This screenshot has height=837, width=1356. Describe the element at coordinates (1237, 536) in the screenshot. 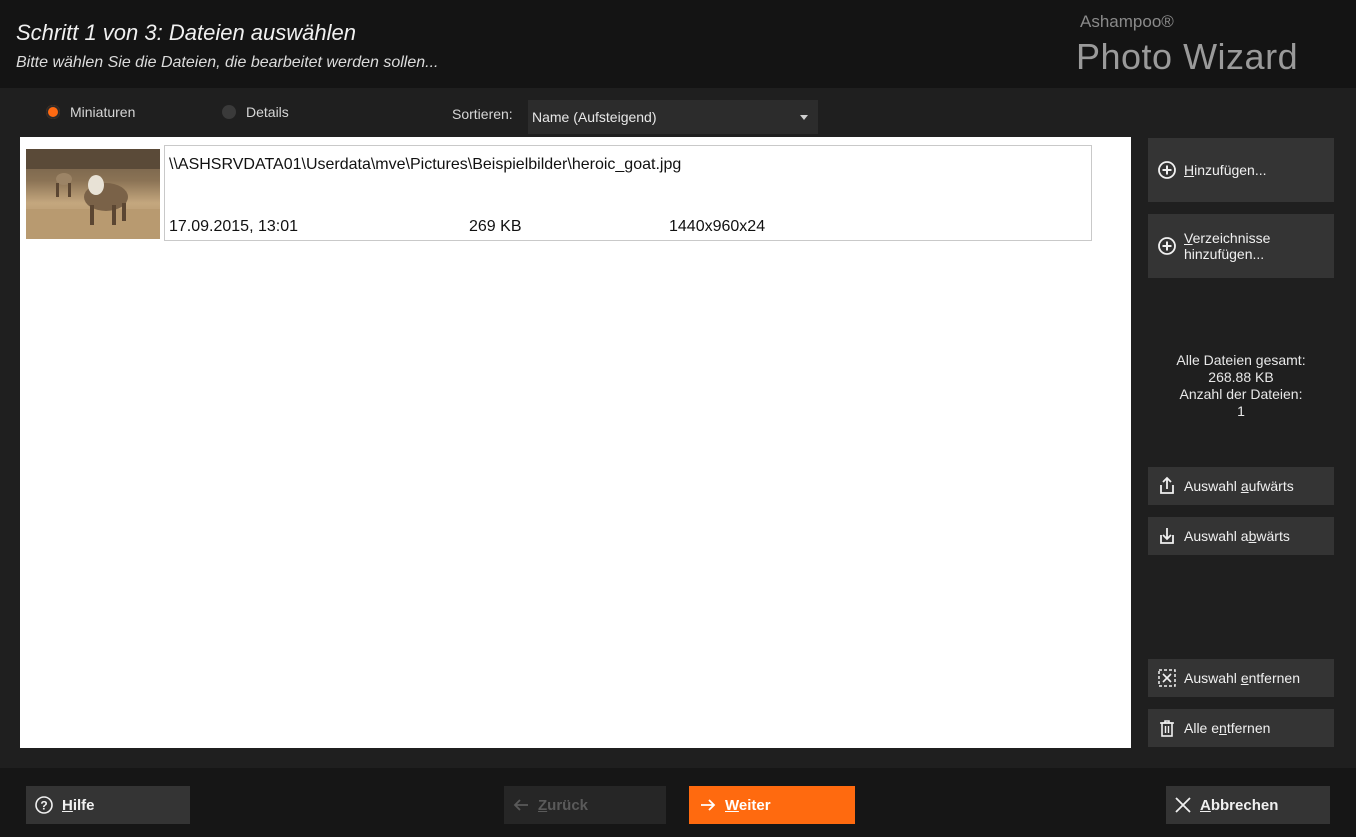

I see `move-down-label: Auswahl abwärts` at that location.